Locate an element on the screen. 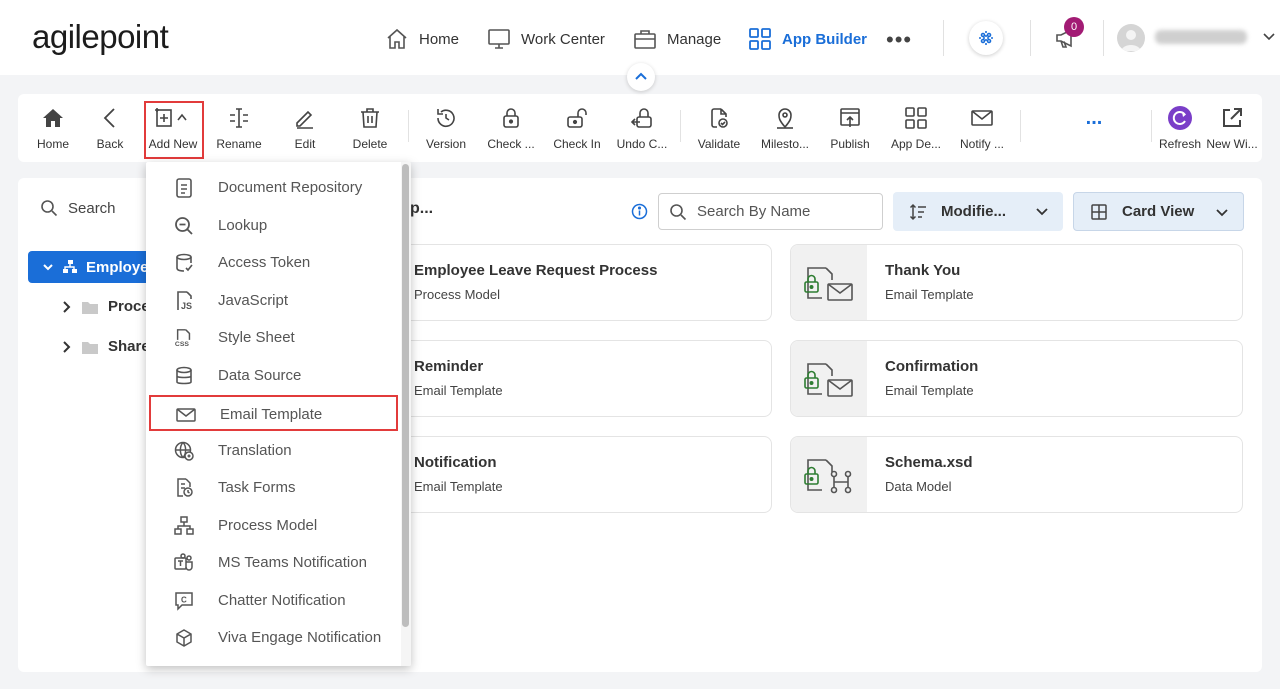 This screenshot has height=689, width=1280. chevron-right-icon is located at coordinates (67, 346).